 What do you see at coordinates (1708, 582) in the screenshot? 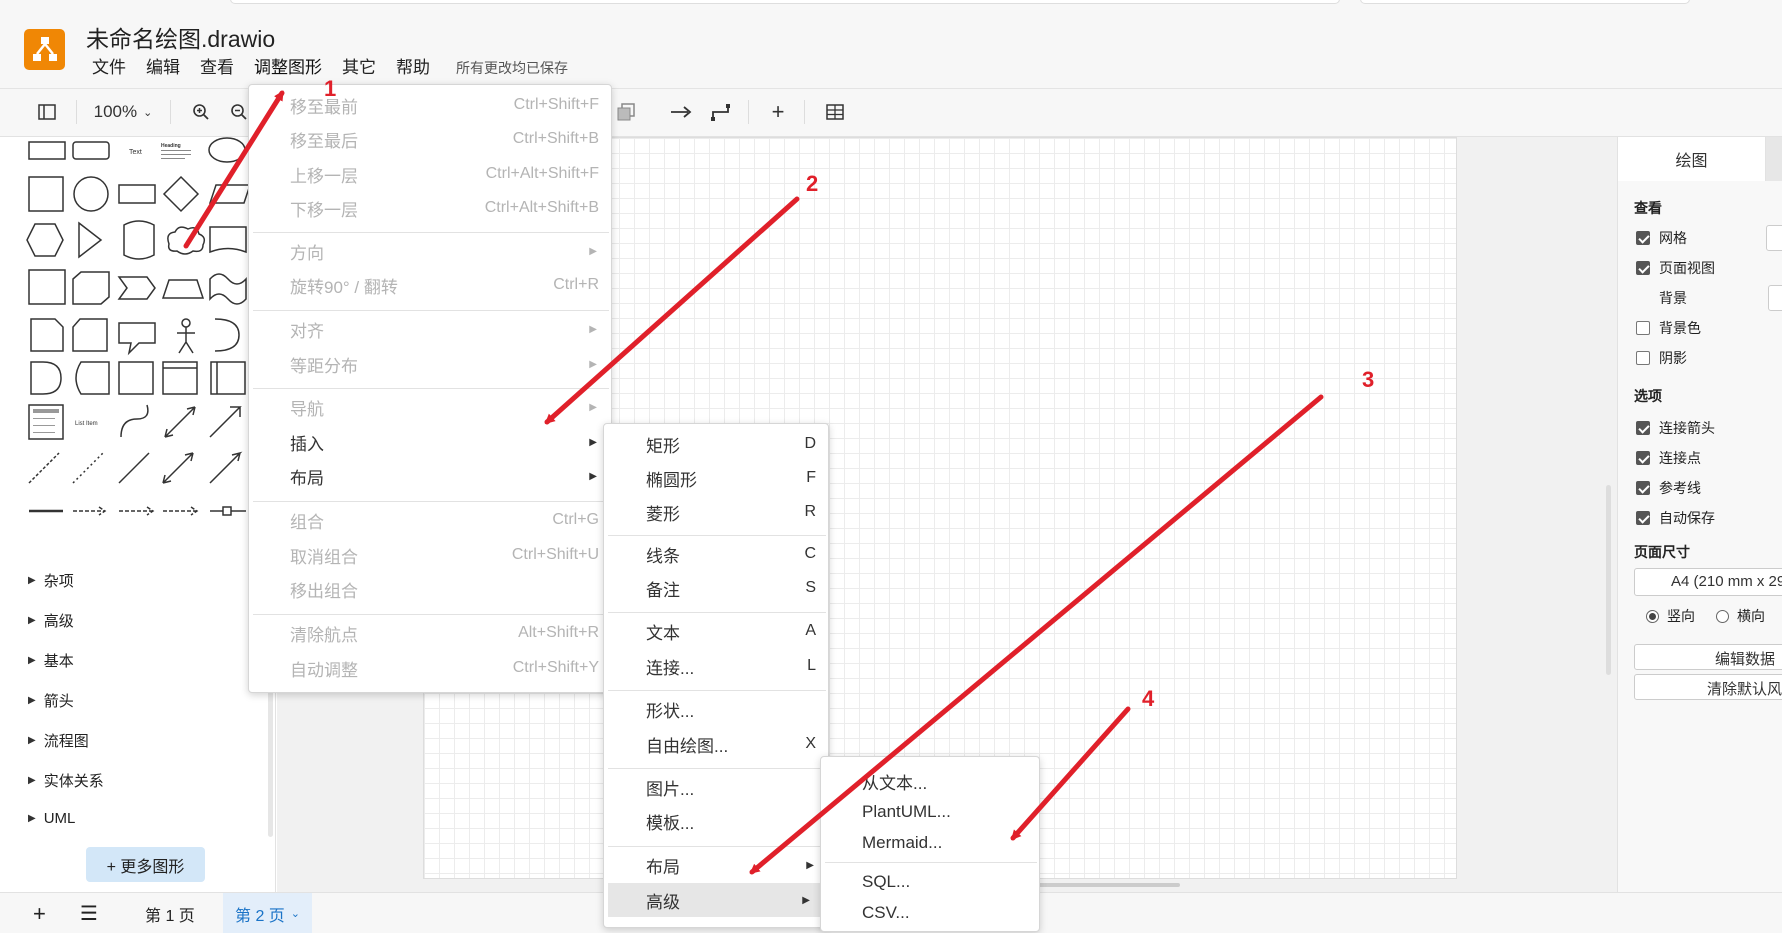
I see `page-size-select: A4 (210 mm x 297 mm)` at bounding box center [1708, 582].